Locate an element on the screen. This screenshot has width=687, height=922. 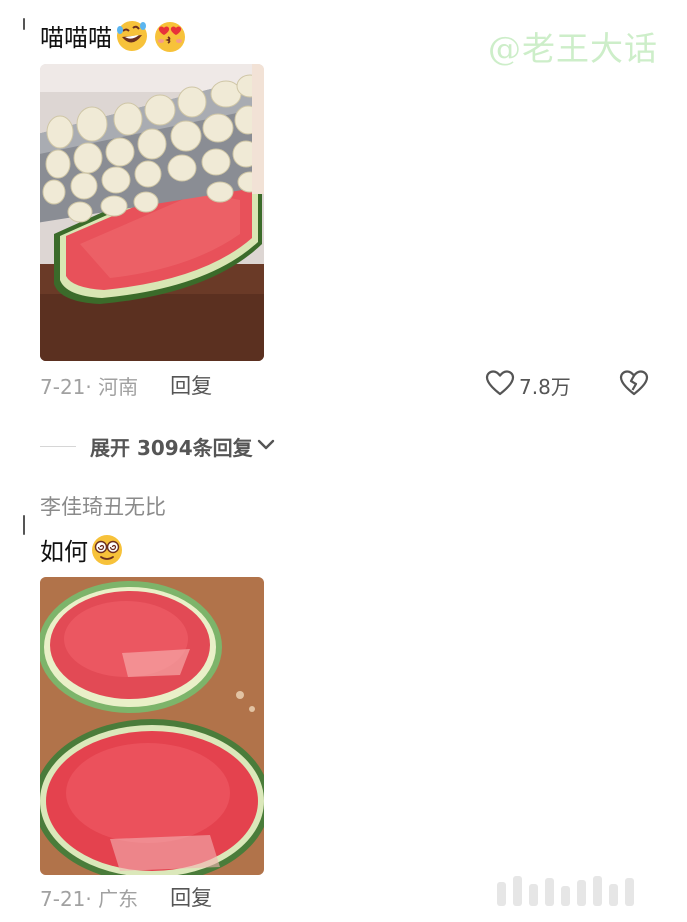
comment-username: 李佳琦丑无比 is located at coordinates (345, 507).